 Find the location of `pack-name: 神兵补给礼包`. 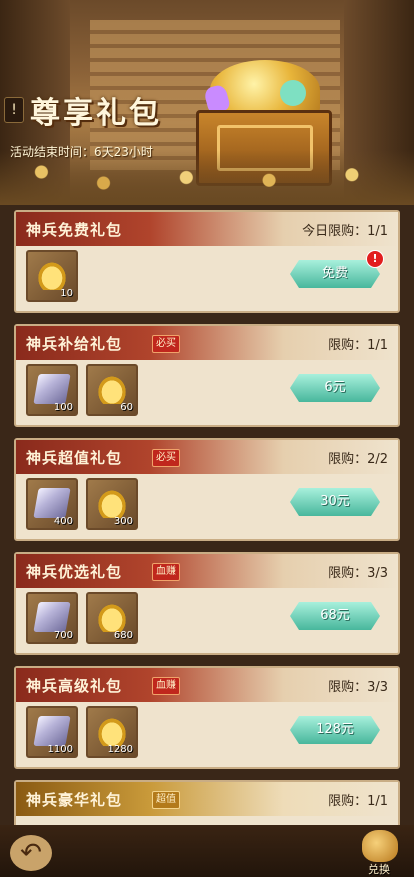

pack-name: 神兵补给礼包 is located at coordinates (74, 344).